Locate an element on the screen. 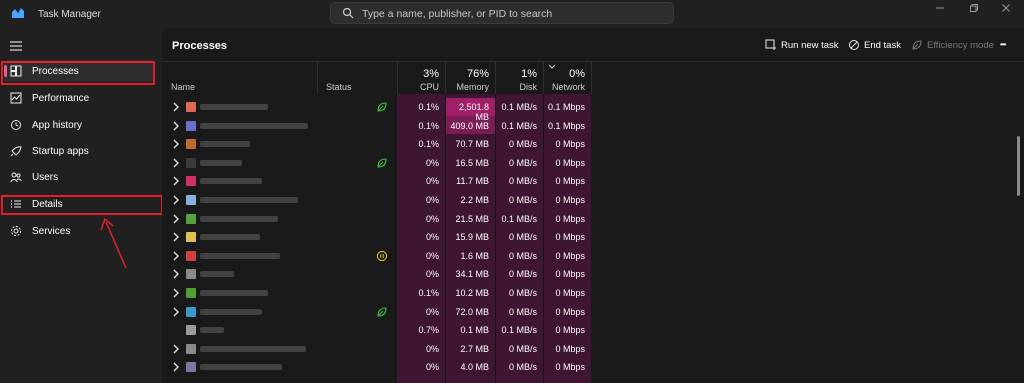 The width and height of the screenshot is (1024, 383). sidebar-item-users: Users is located at coordinates (79, 177).